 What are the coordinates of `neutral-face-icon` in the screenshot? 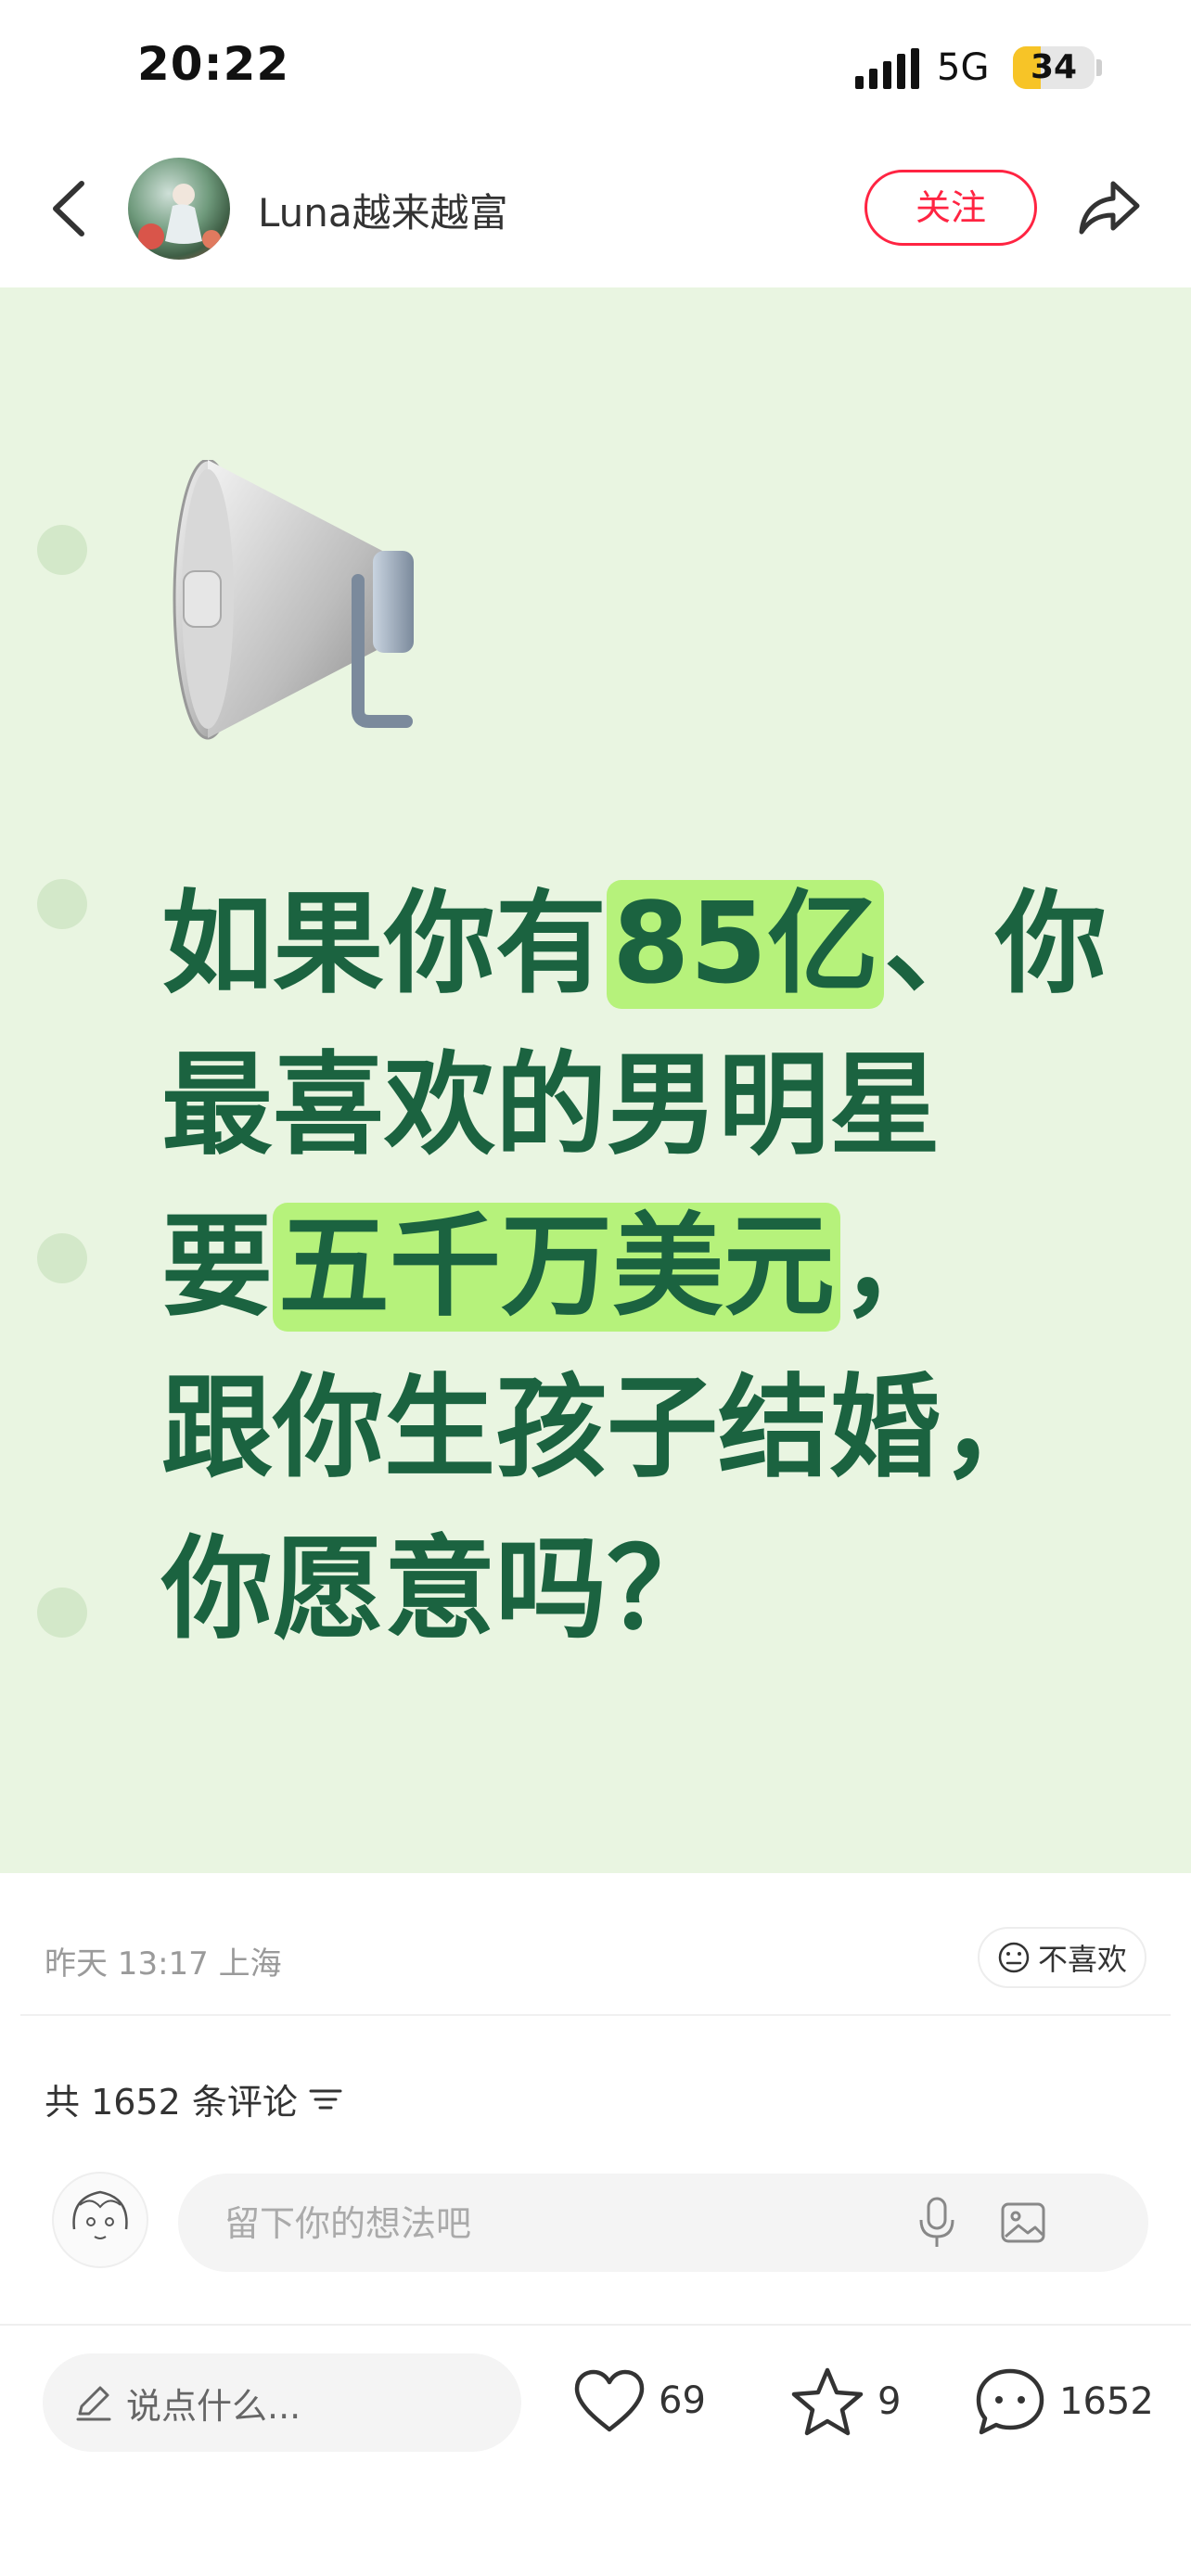 It's located at (1014, 1957).